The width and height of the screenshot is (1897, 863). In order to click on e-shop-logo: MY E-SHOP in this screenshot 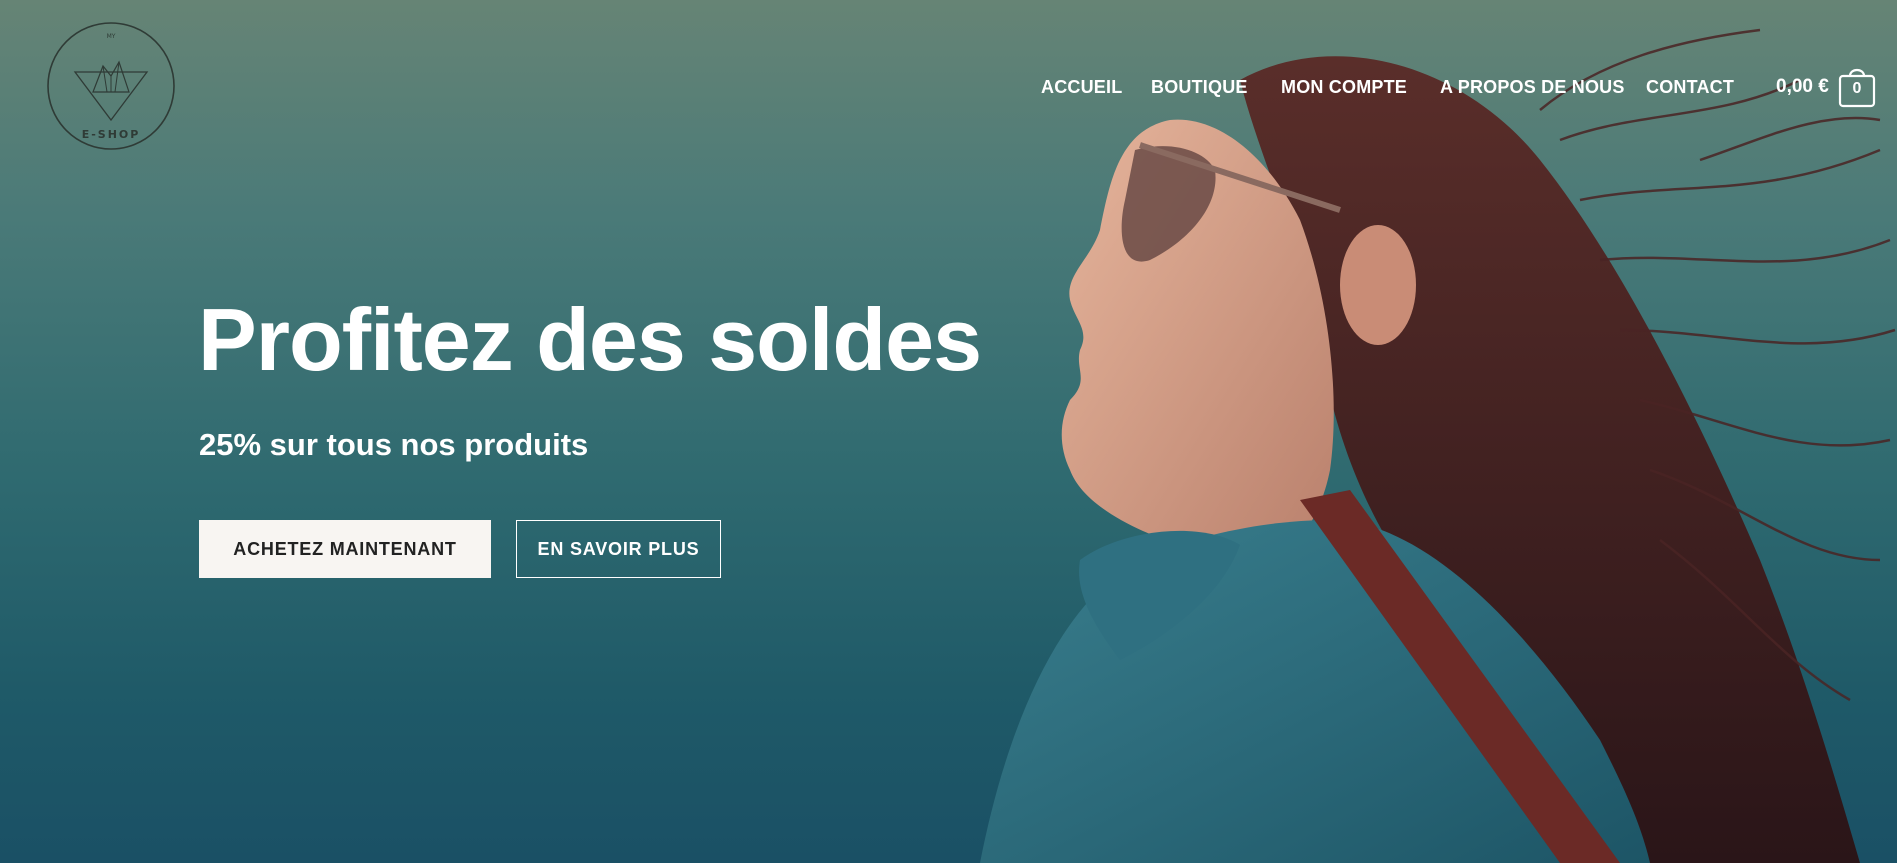, I will do `click(111, 86)`.